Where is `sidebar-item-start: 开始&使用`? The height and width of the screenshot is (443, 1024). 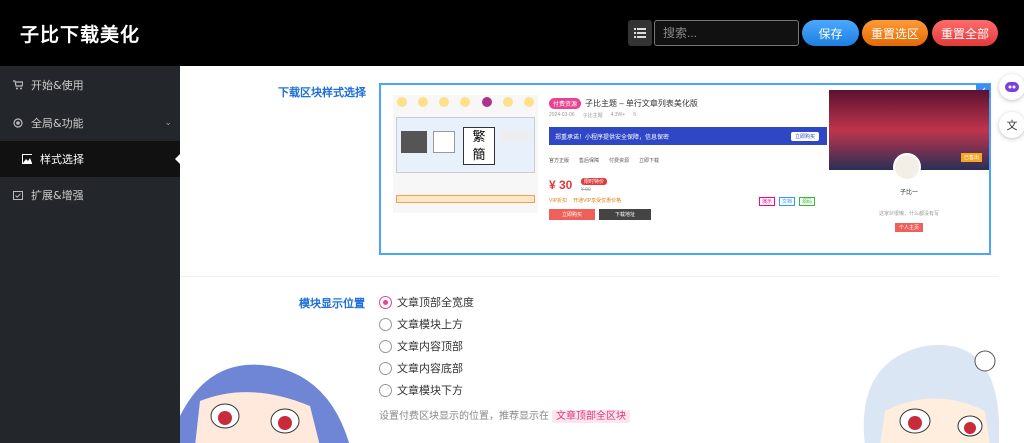
sidebar-item-start: 开始&使用 is located at coordinates (90, 85).